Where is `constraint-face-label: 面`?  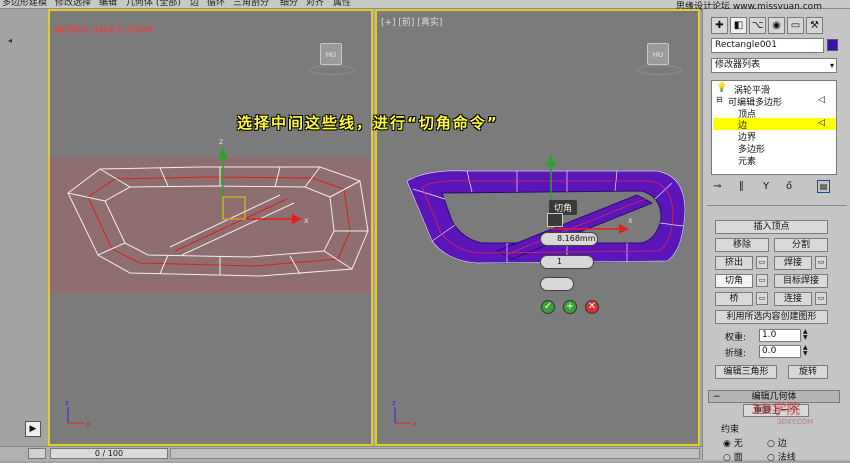
constraint-face-label: 面 is located at coordinates (738, 458).